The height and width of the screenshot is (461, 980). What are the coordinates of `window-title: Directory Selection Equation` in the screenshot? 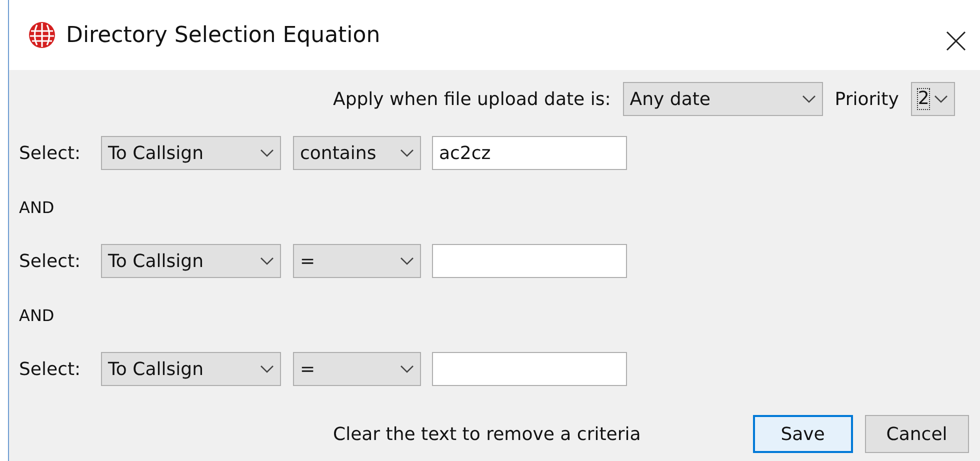 It's located at (223, 35).